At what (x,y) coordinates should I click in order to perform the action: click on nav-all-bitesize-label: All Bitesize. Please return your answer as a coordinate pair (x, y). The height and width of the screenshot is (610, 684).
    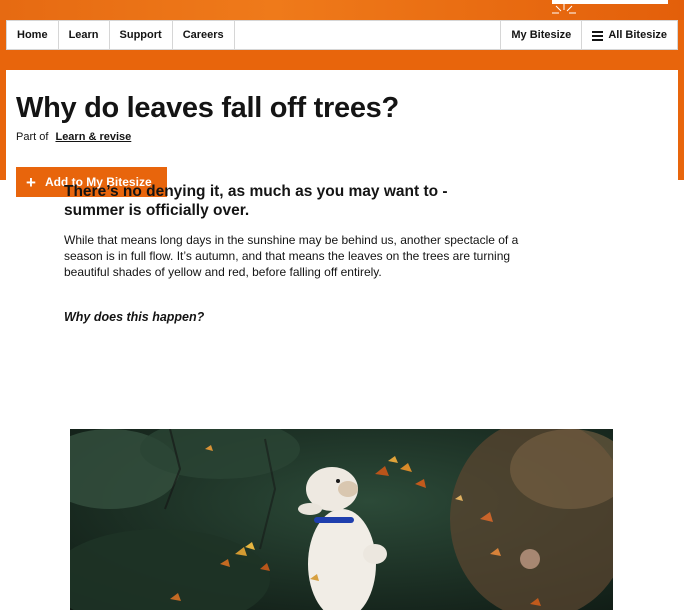
    Looking at the image, I should click on (637, 35).